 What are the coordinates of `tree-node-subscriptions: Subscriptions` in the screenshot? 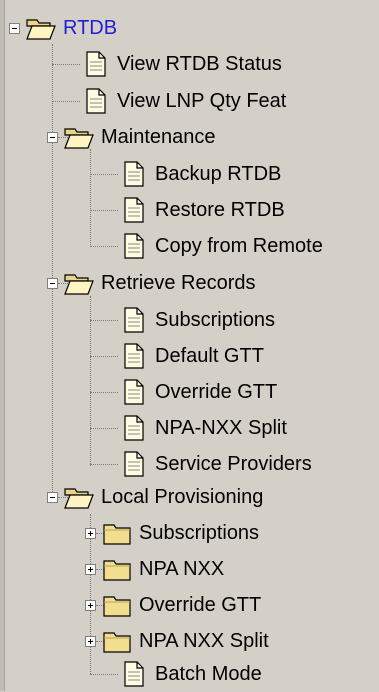 It's located at (196, 320).